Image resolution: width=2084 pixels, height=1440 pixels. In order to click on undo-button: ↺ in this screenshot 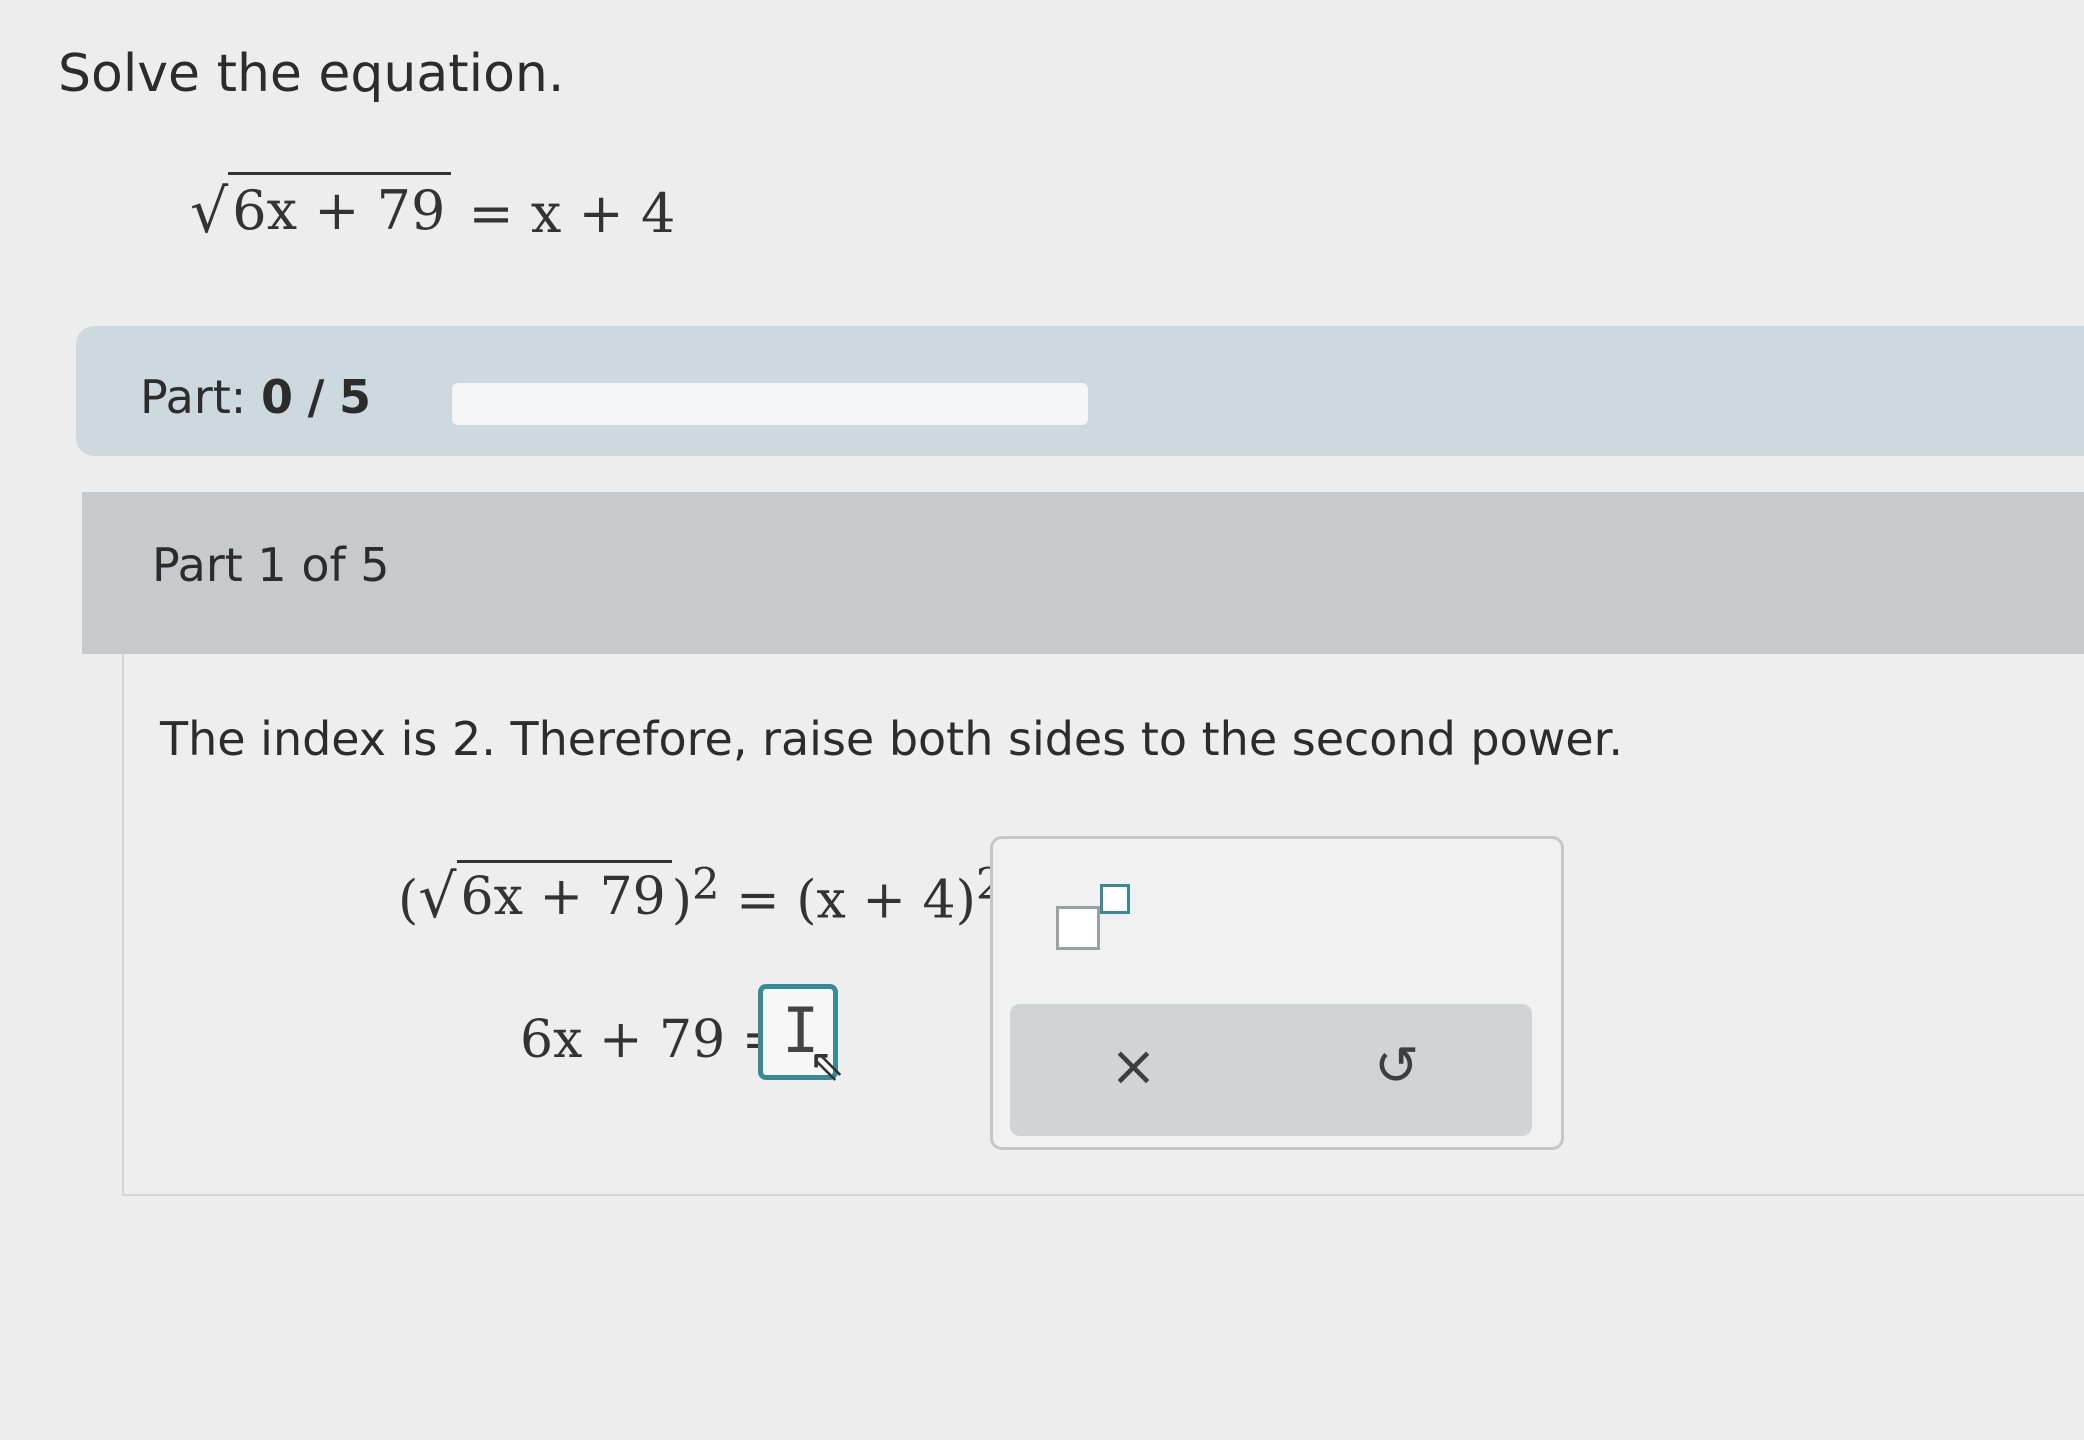, I will do `click(1396, 1065)`.